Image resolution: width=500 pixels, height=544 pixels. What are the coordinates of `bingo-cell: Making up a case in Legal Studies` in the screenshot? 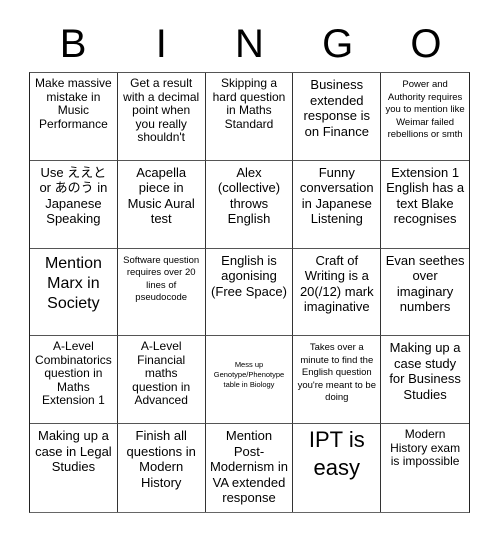 It's located at (74, 468).